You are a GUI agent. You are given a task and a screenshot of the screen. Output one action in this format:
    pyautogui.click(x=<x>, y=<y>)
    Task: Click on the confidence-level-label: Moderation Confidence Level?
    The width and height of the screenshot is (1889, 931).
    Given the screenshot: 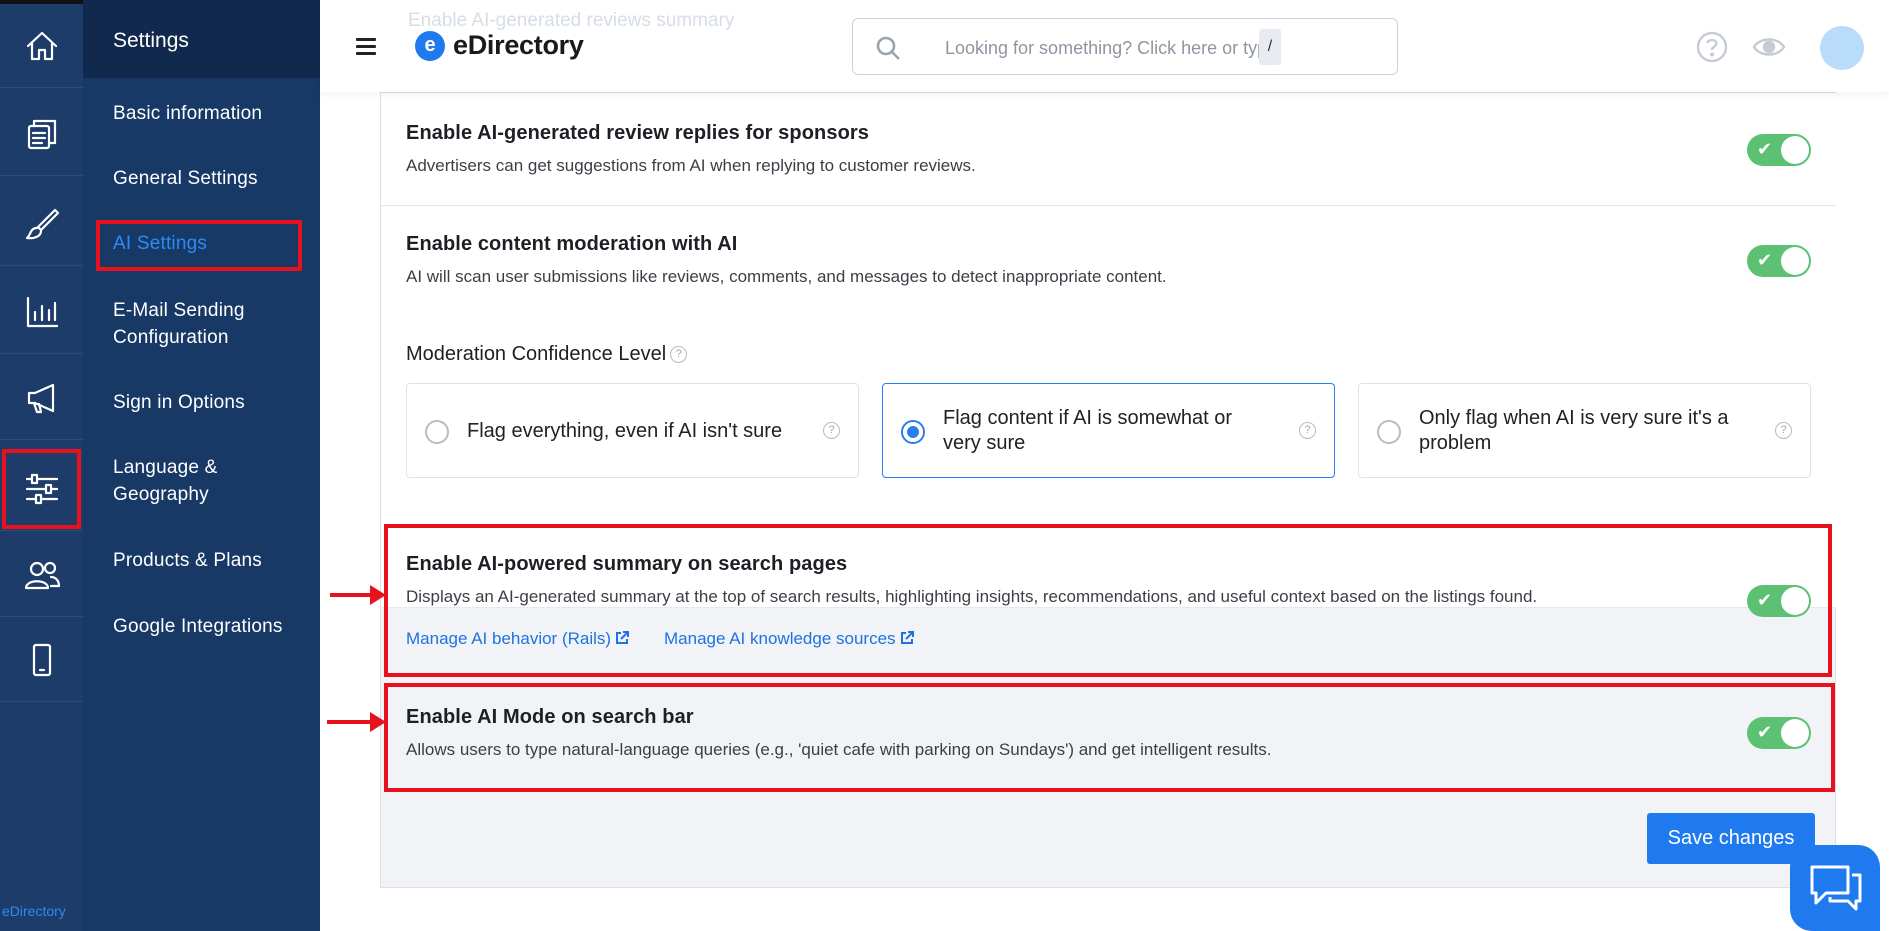 What is the action you would take?
    pyautogui.click(x=547, y=354)
    